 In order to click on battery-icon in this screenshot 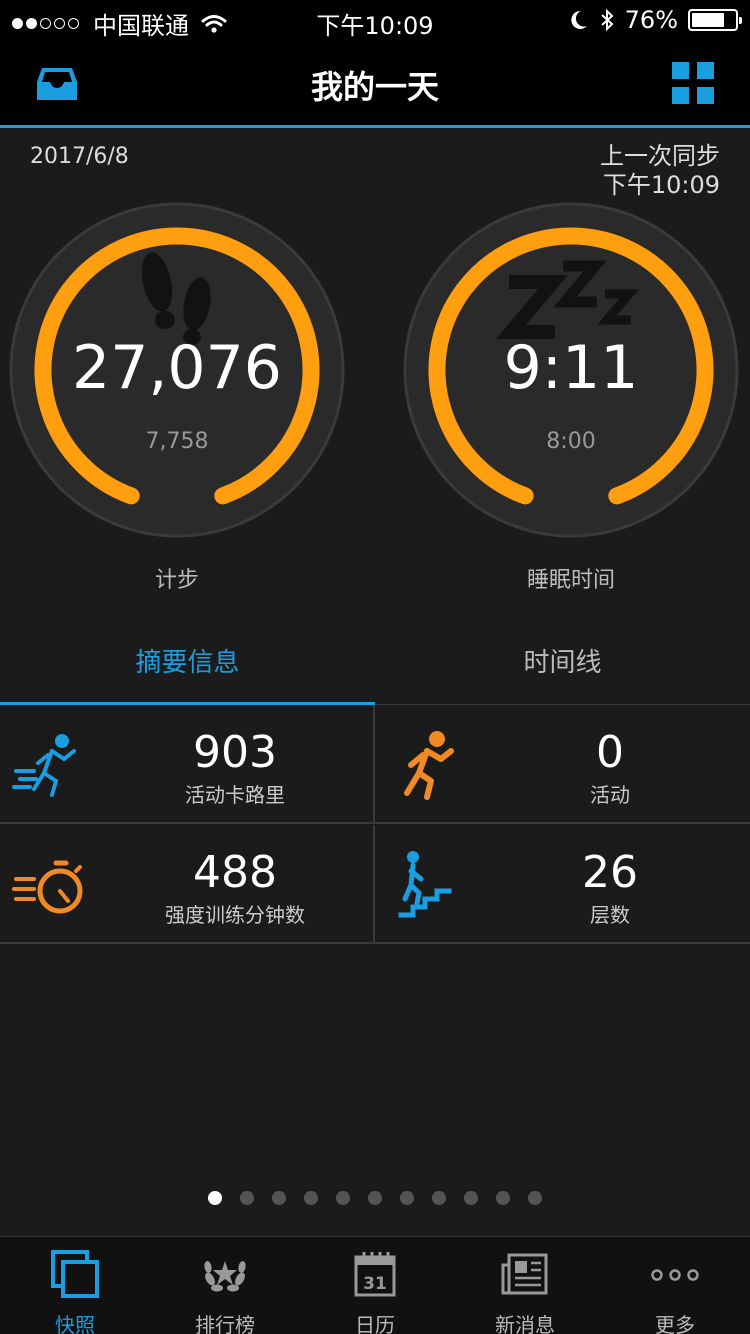, I will do `click(715, 20)`.